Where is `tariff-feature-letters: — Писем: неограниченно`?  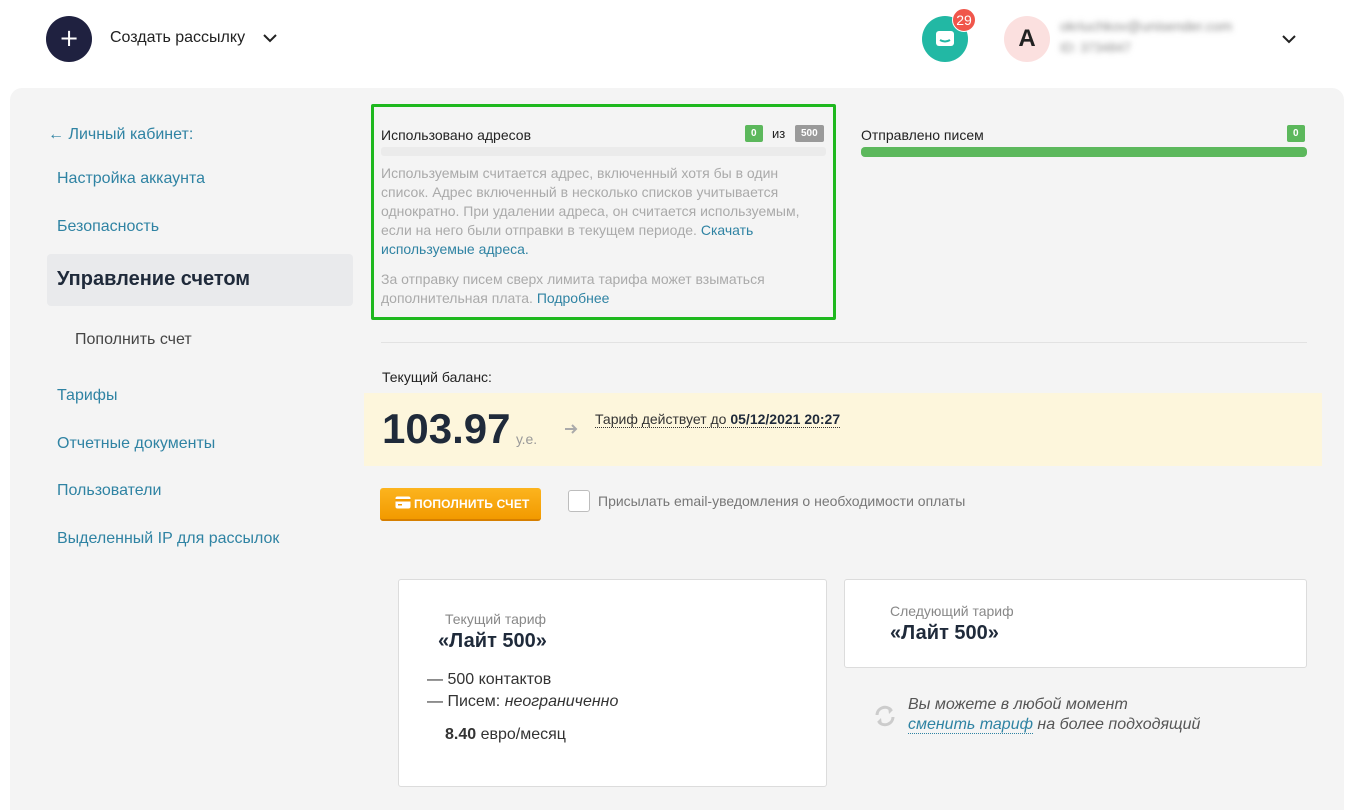 tariff-feature-letters: — Писем: неограниченно is located at coordinates (522, 702).